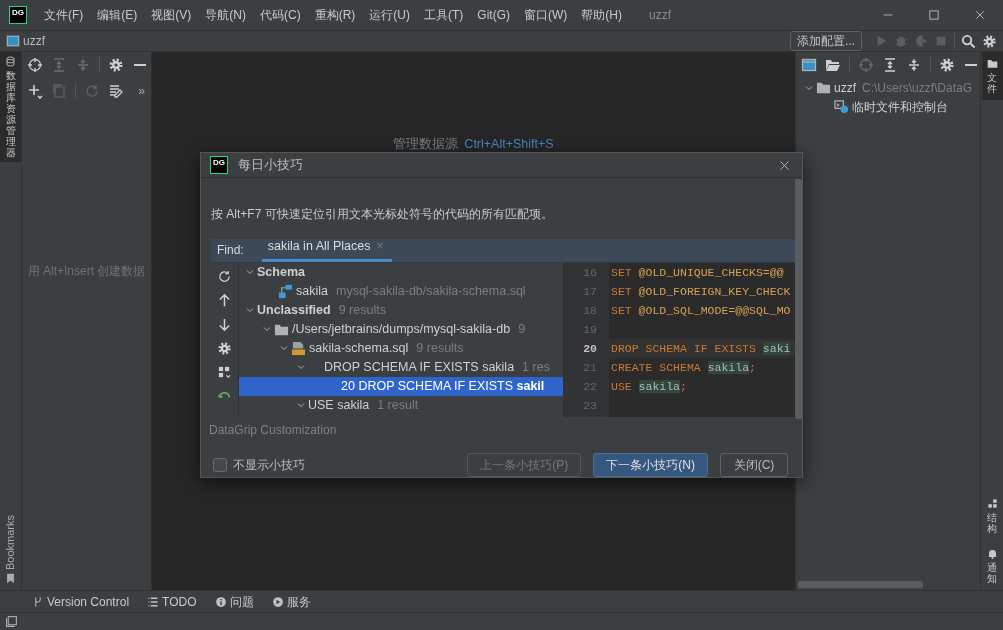 This screenshot has height=630, width=1003. I want to click on result-row: USE sakila 1 result, so click(401, 405).